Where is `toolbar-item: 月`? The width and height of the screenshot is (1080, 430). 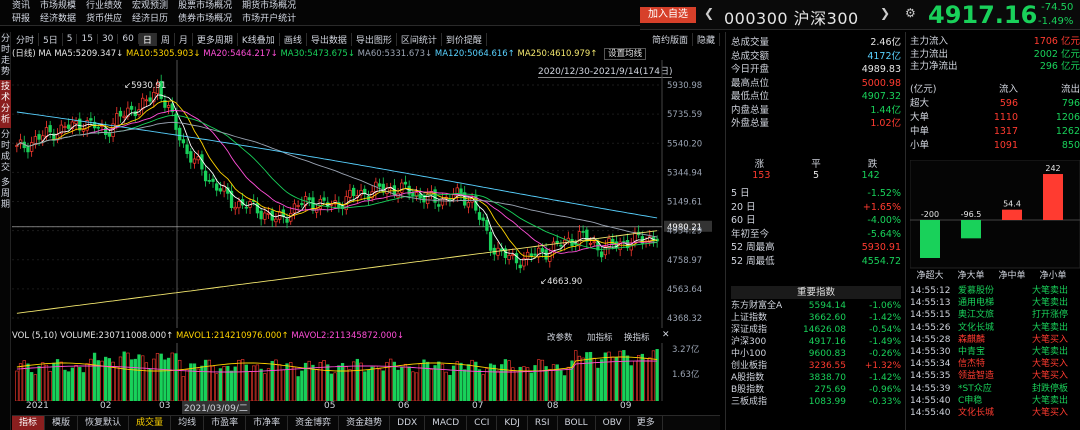
toolbar-item: 月 is located at coordinates (184, 39).